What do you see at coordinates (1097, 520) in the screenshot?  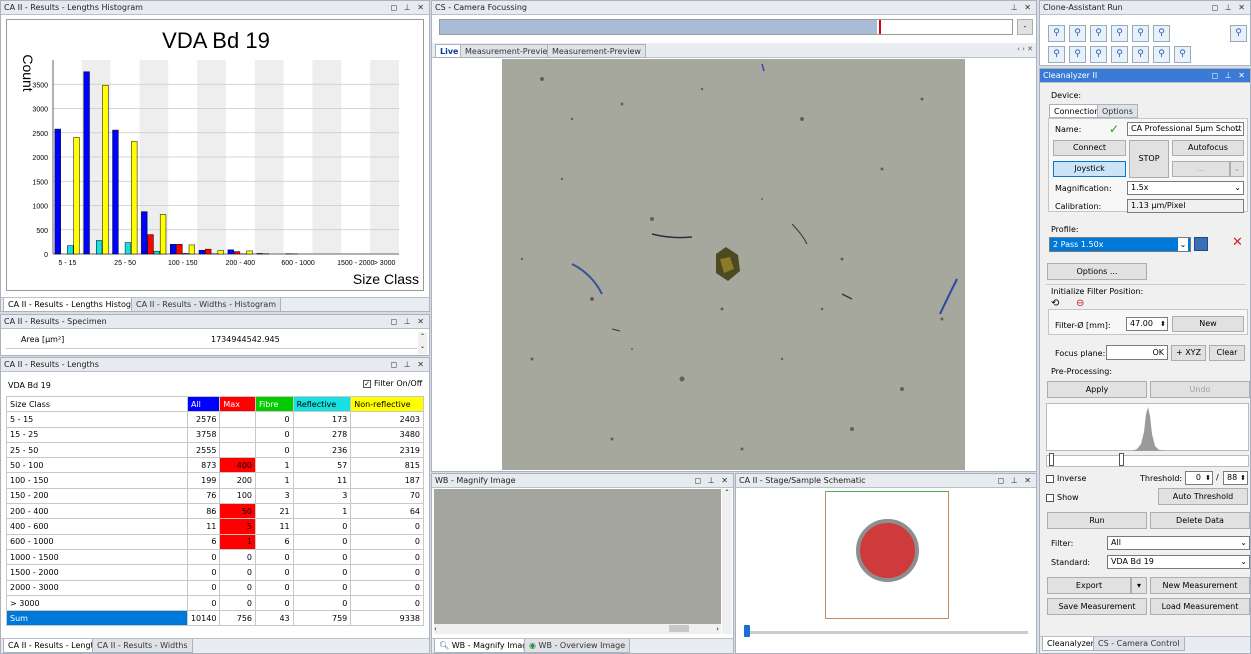 I see `run-button: Run` at bounding box center [1097, 520].